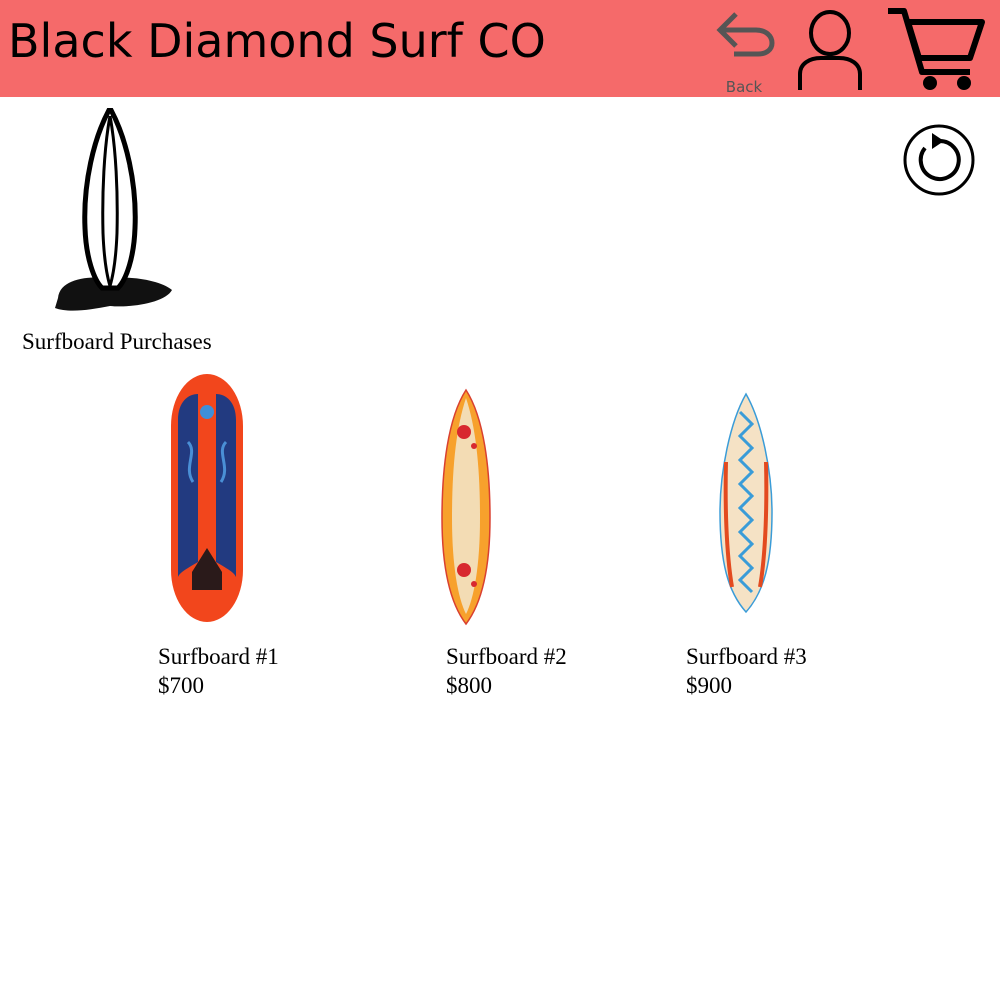  What do you see at coordinates (469, 685) in the screenshot?
I see `product-price-2: $800` at bounding box center [469, 685].